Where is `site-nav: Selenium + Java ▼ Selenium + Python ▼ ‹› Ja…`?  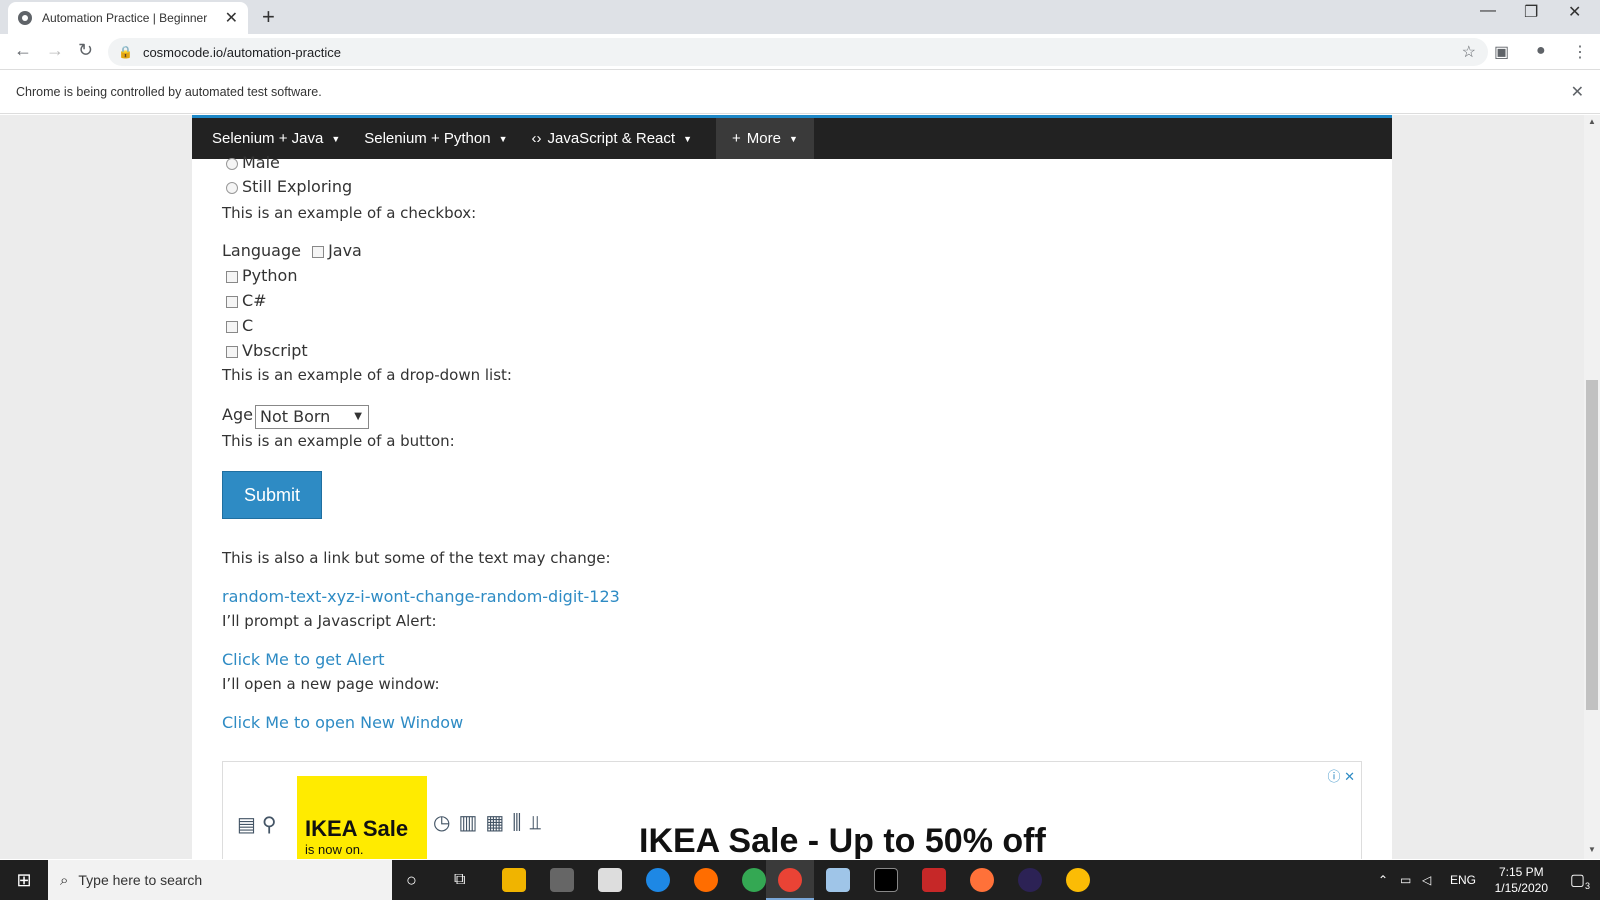 site-nav: Selenium + Java ▼ Selenium + Python ▼ ‹› Ja… is located at coordinates (792, 137).